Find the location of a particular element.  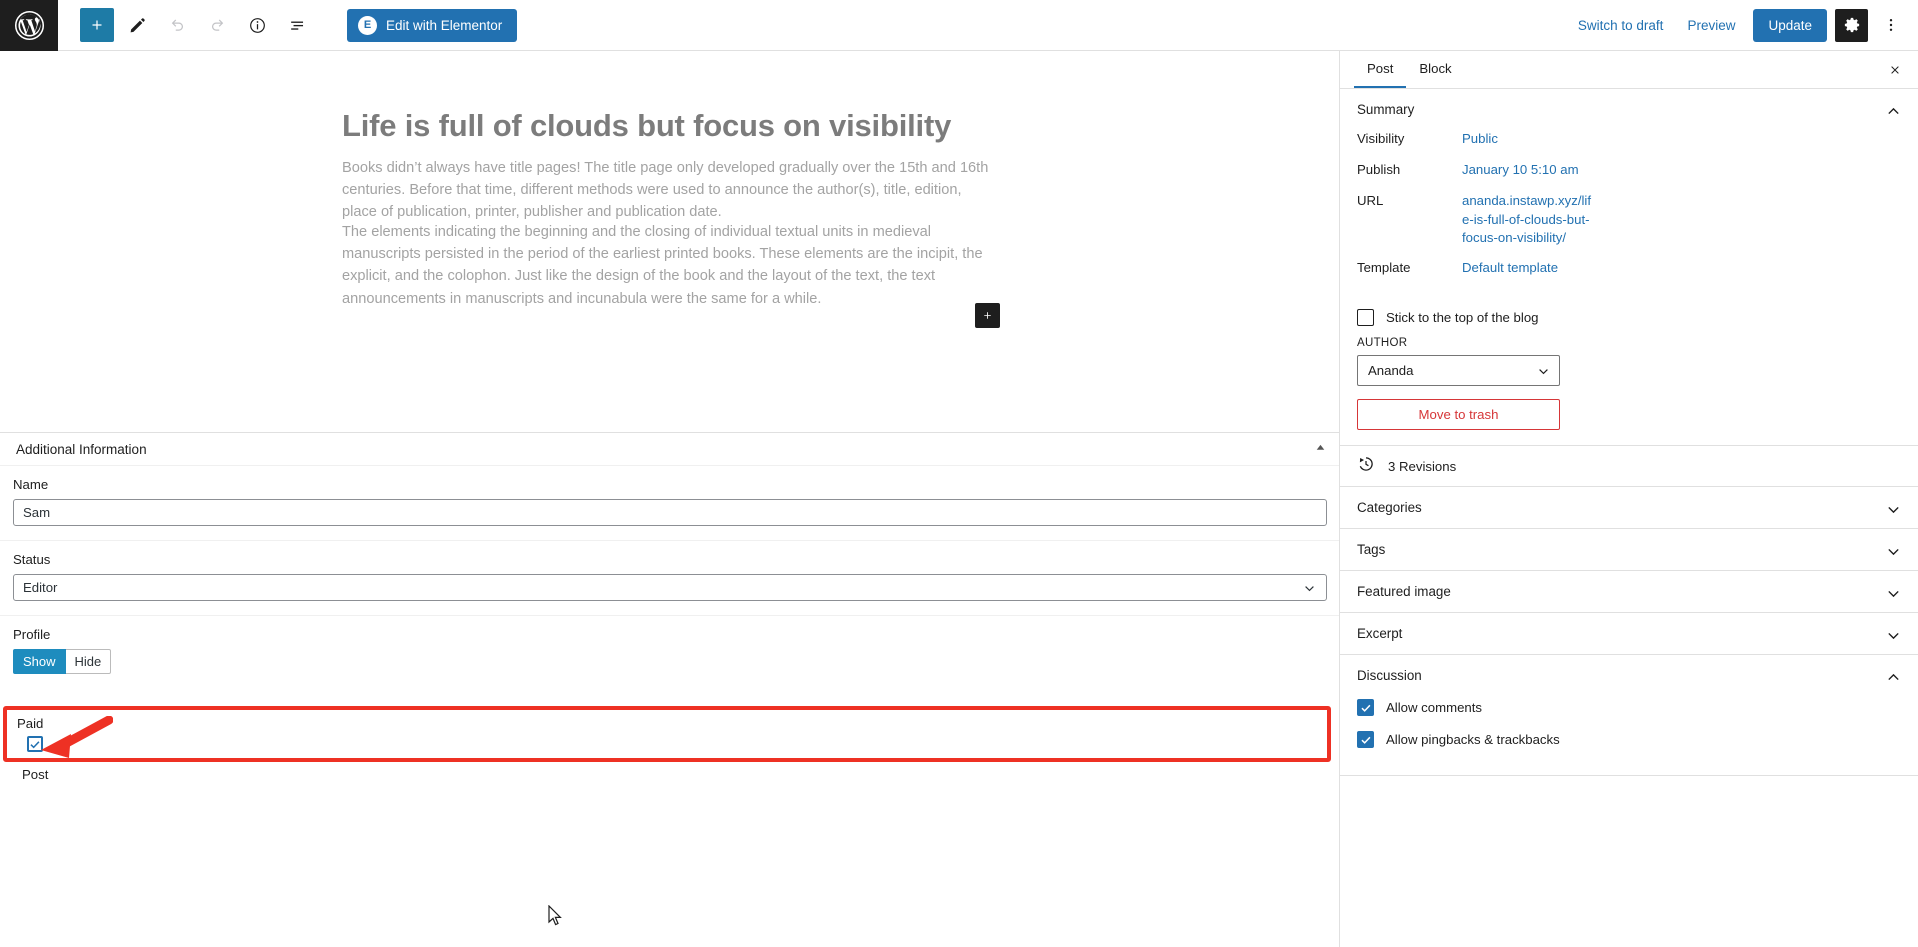

status-field-row: Status Editor is located at coordinates (669, 577).